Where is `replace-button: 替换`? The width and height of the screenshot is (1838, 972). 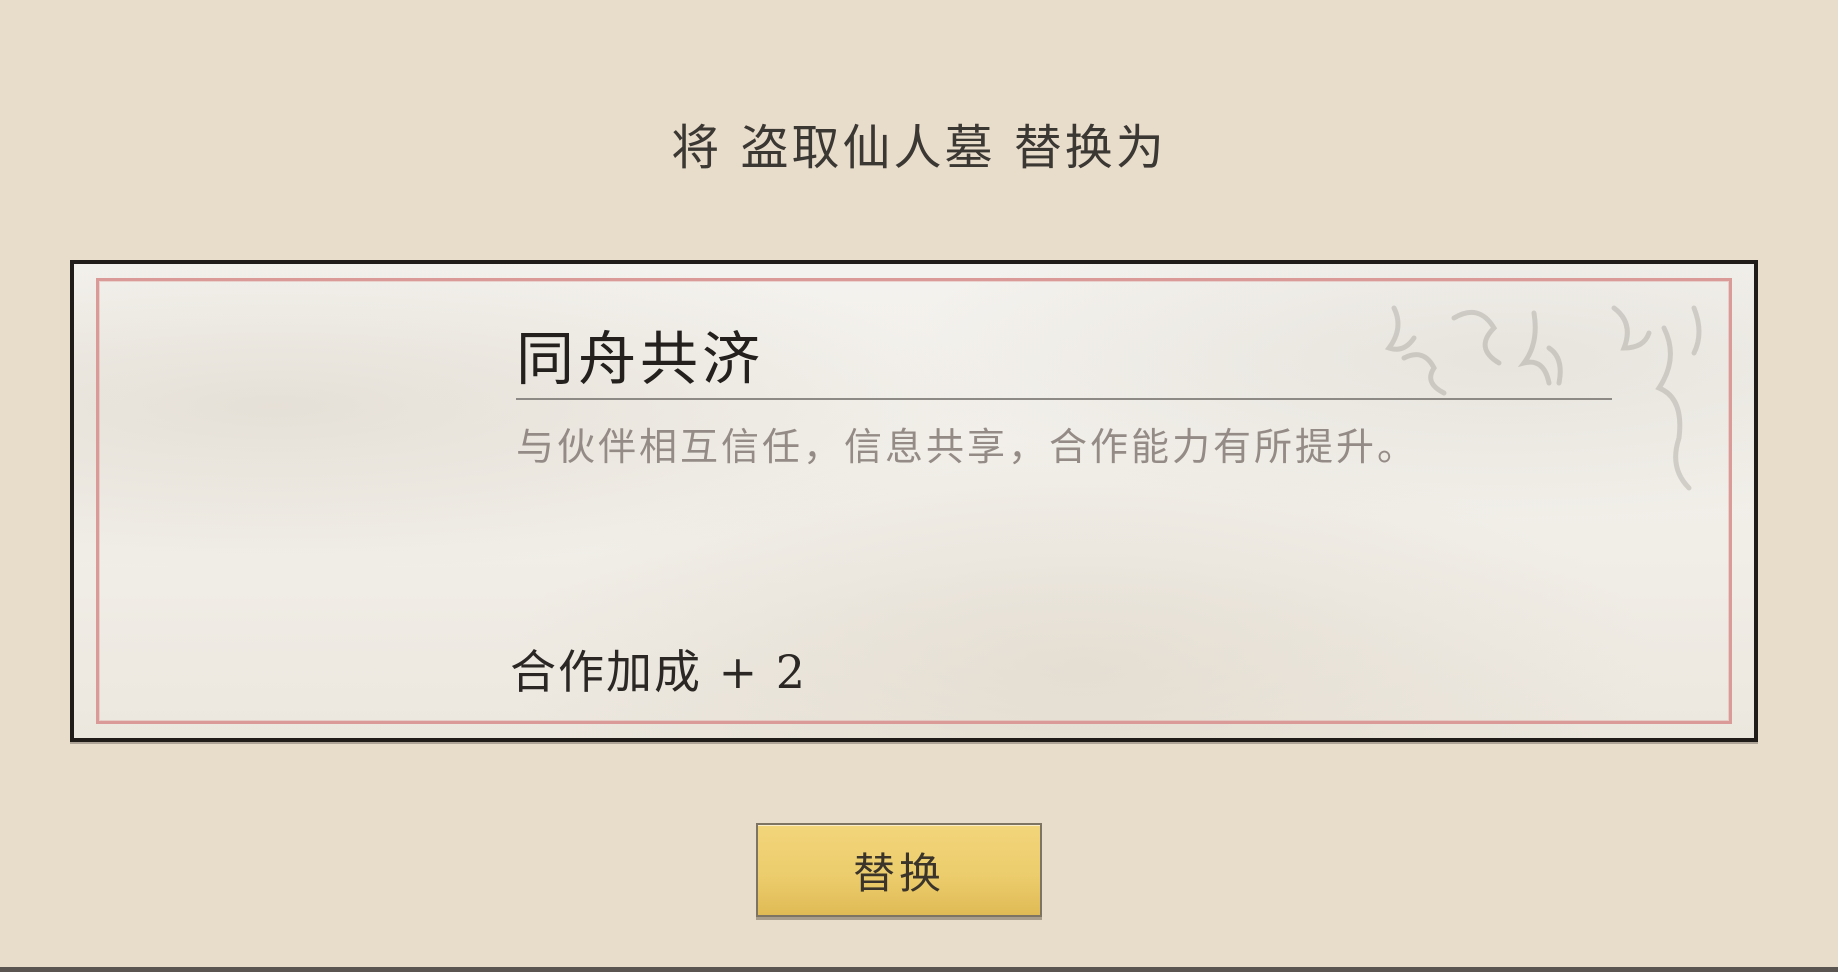 replace-button: 替换 is located at coordinates (899, 870).